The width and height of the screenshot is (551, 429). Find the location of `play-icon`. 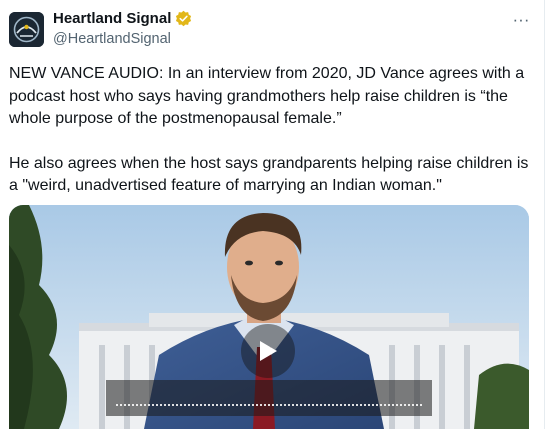

play-icon is located at coordinates (268, 351).